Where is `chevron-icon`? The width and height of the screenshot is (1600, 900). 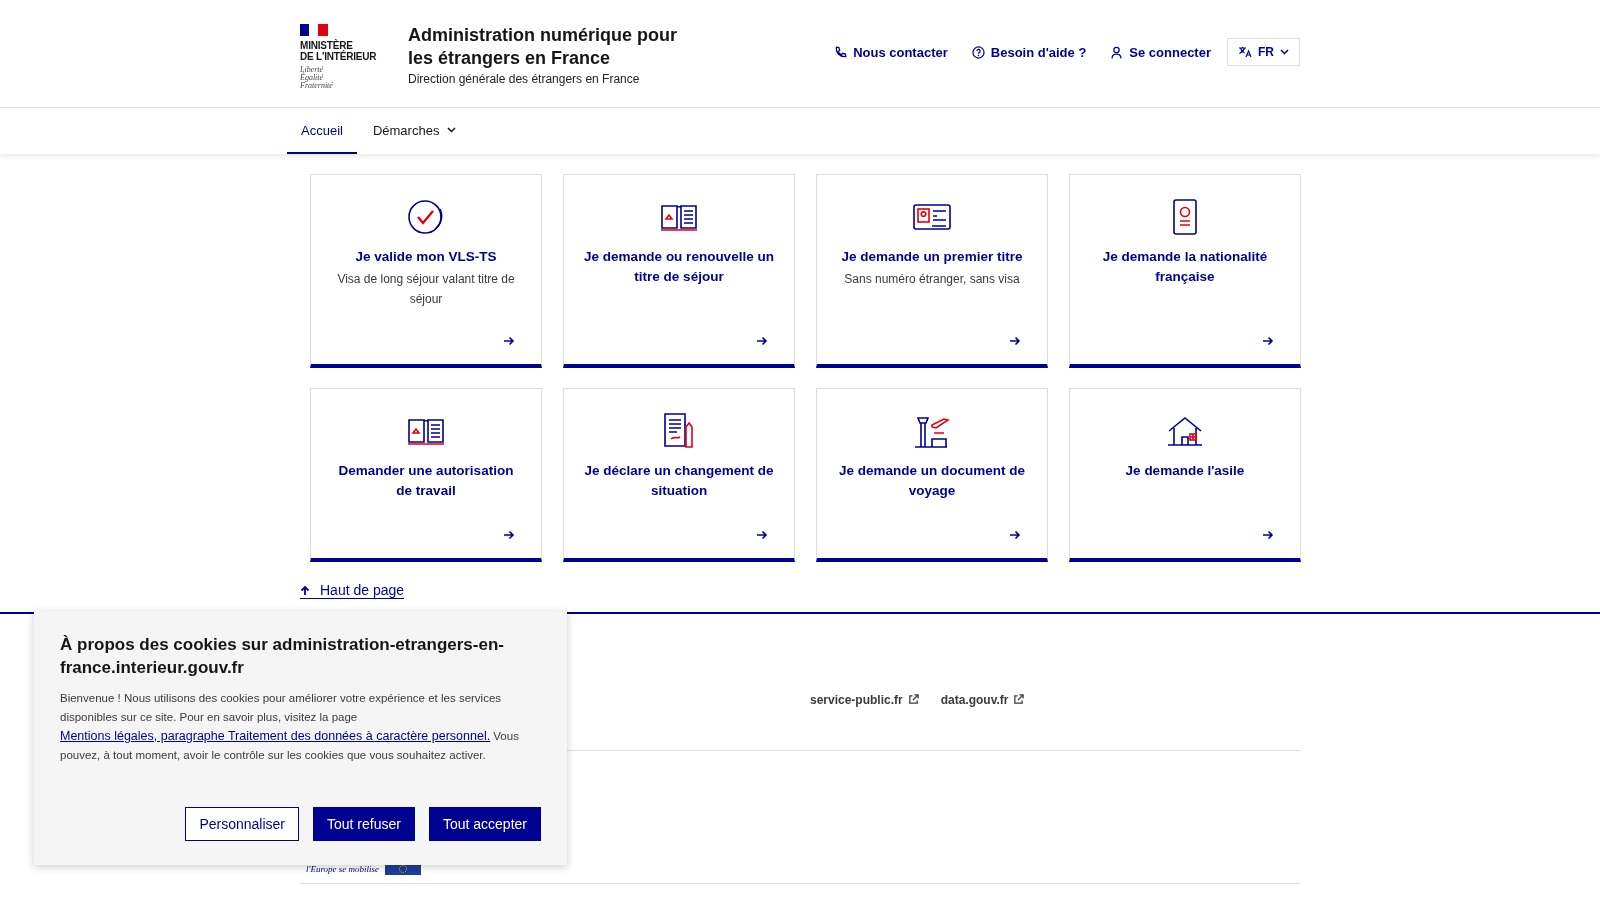
chevron-icon is located at coordinates (1284, 52).